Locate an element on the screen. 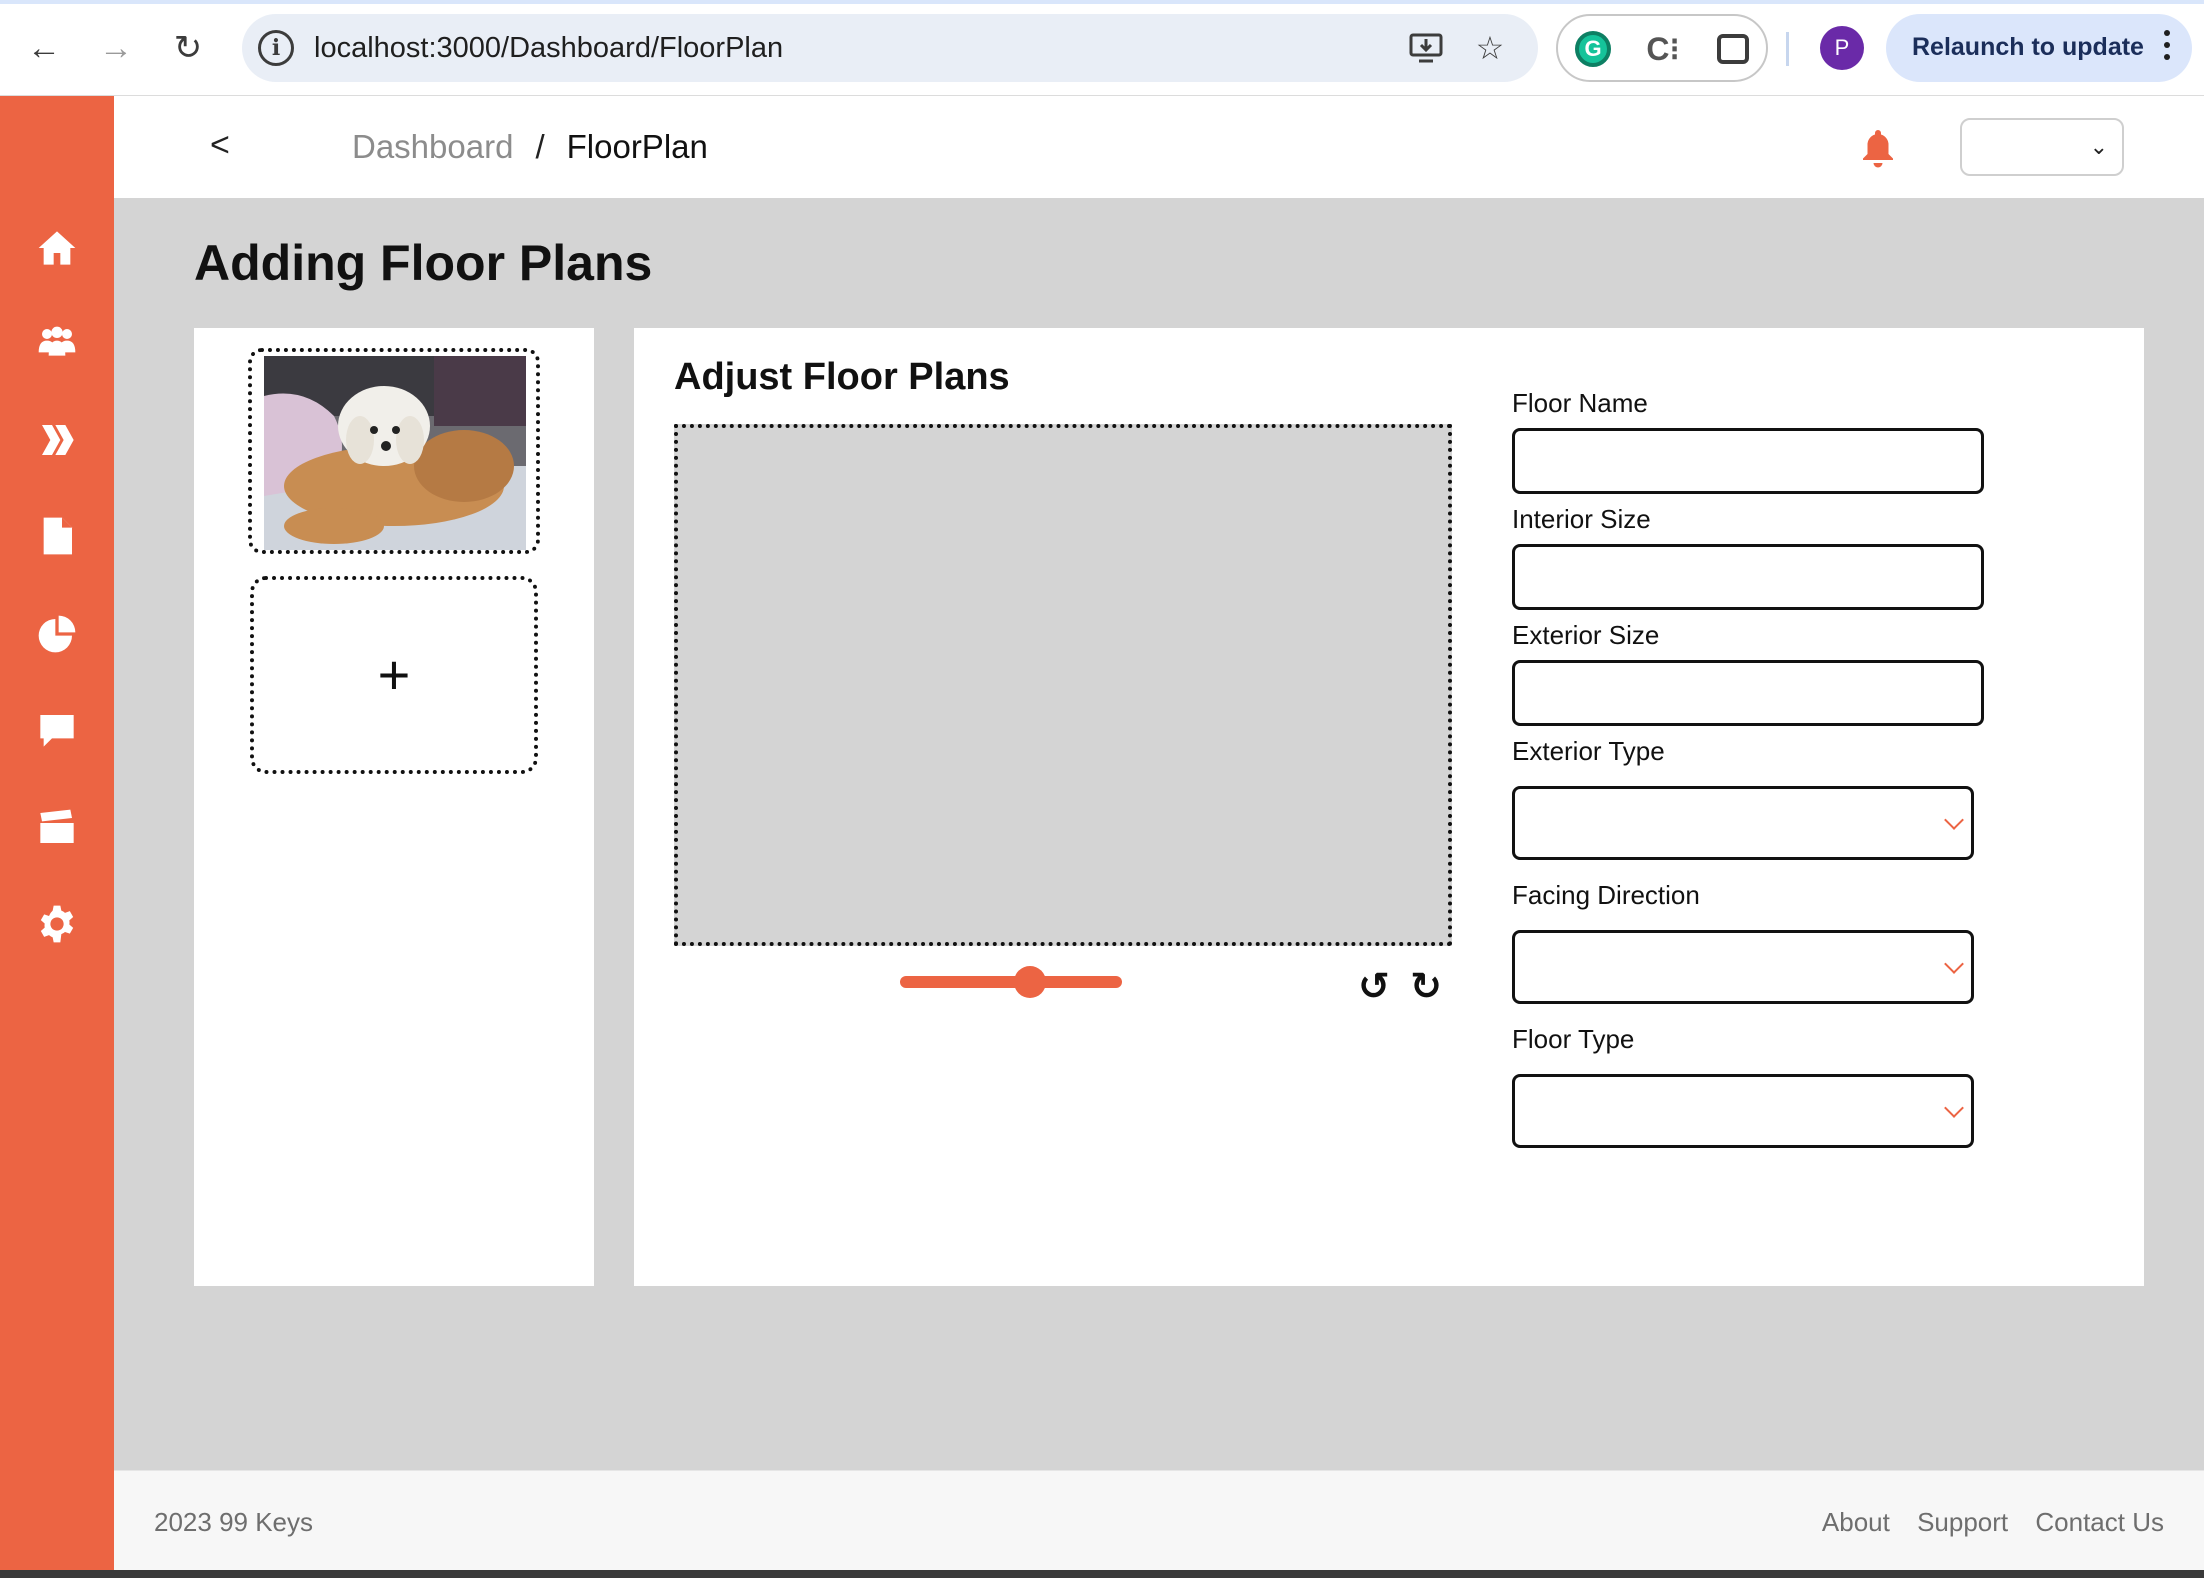 The image size is (2204, 1578). zoom-slider-track is located at coordinates (1011, 982).